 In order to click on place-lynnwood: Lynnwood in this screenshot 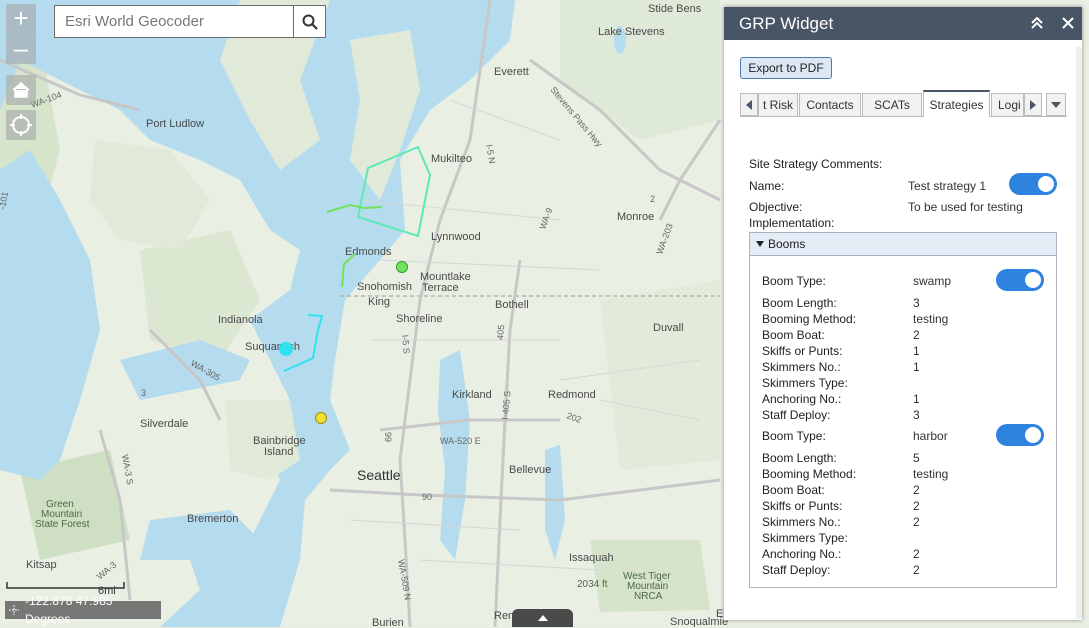, I will do `click(456, 237)`.